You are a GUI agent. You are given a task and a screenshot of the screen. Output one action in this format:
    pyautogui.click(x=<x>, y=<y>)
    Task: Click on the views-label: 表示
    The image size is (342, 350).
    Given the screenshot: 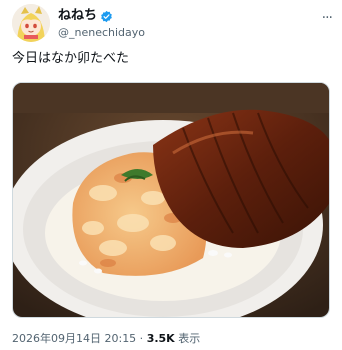 What is the action you would take?
    pyautogui.click(x=189, y=338)
    